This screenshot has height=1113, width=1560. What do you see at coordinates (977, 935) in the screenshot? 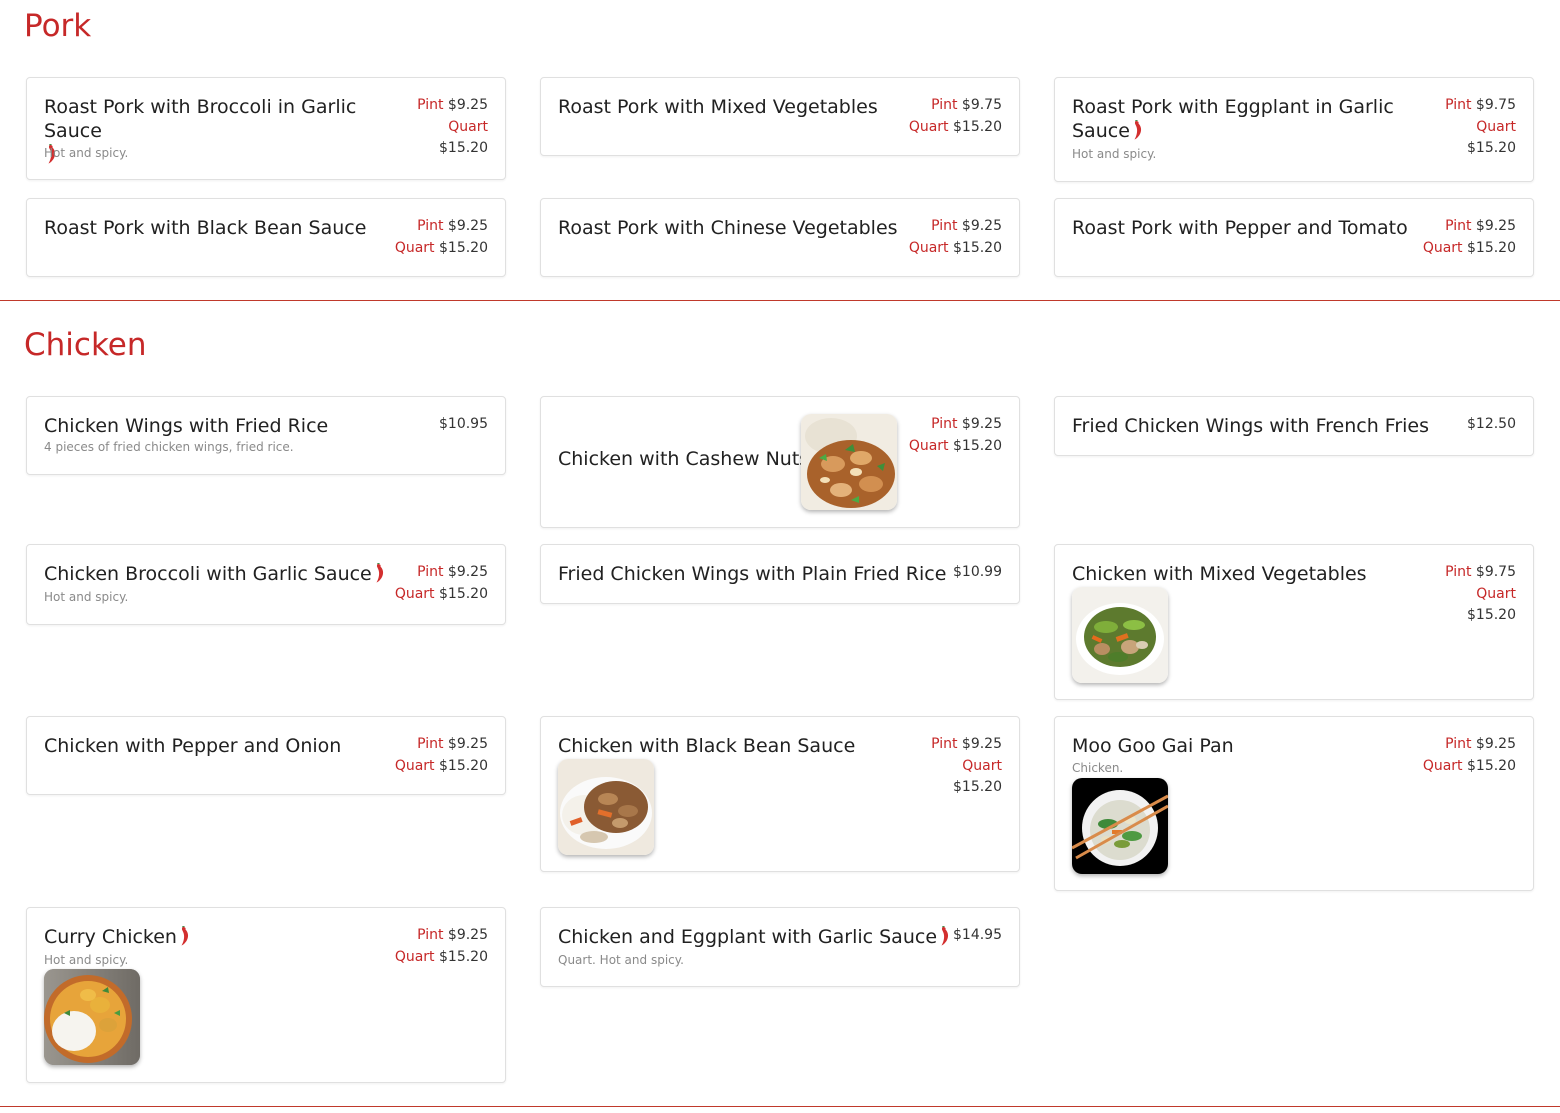
I see `item-price: $14.95` at bounding box center [977, 935].